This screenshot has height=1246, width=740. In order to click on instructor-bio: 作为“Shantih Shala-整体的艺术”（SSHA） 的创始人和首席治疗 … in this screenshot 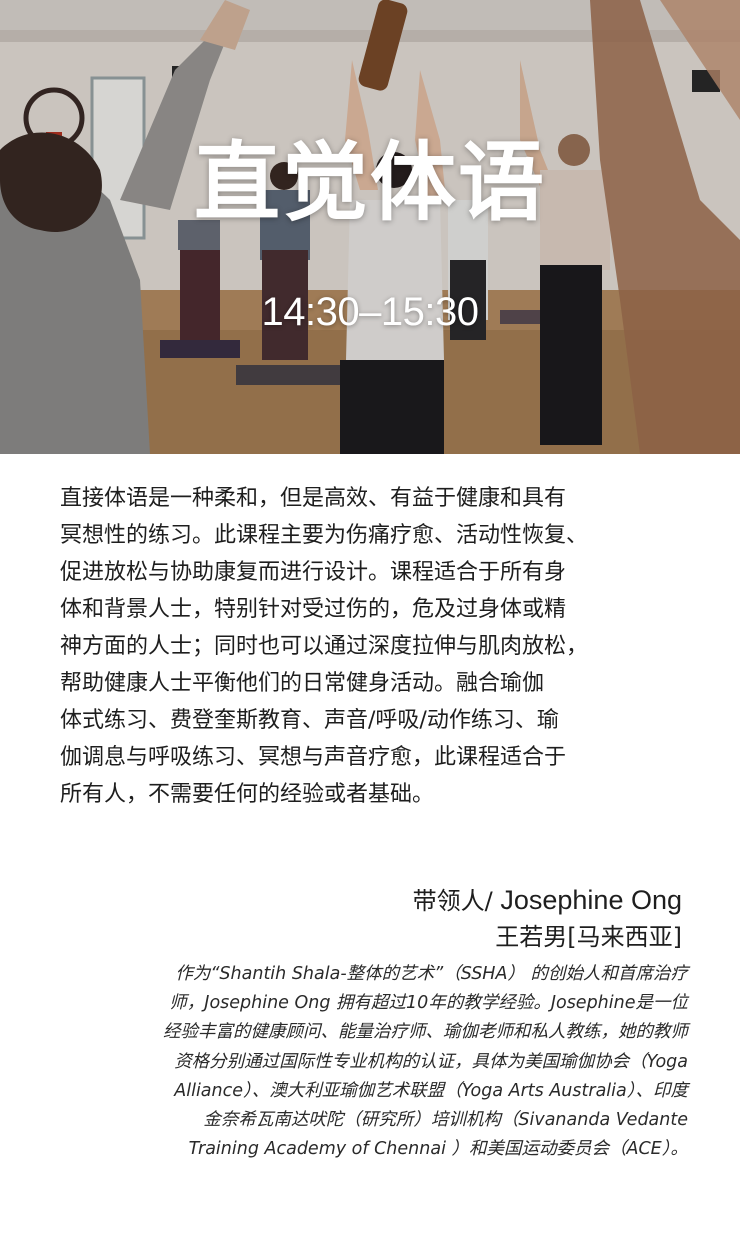, I will do `click(368, 1062)`.